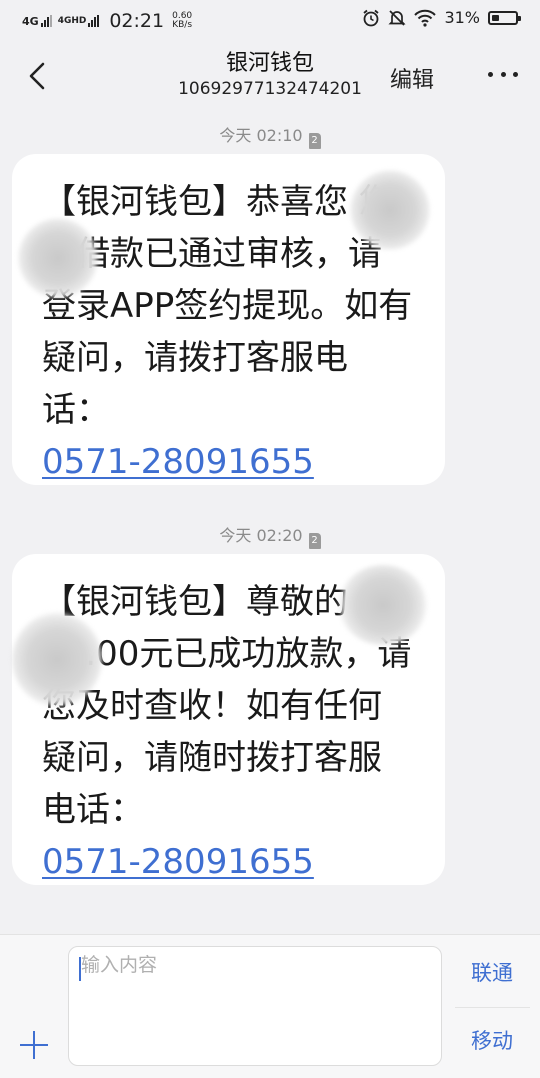 The image size is (540, 1078). What do you see at coordinates (504, 17) in the screenshot?
I see `battery-icon` at bounding box center [504, 17].